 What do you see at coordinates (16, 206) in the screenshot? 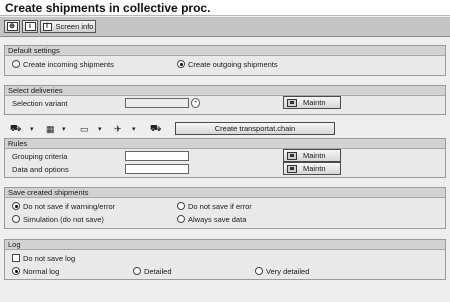
I see `save-warning-radio` at bounding box center [16, 206].